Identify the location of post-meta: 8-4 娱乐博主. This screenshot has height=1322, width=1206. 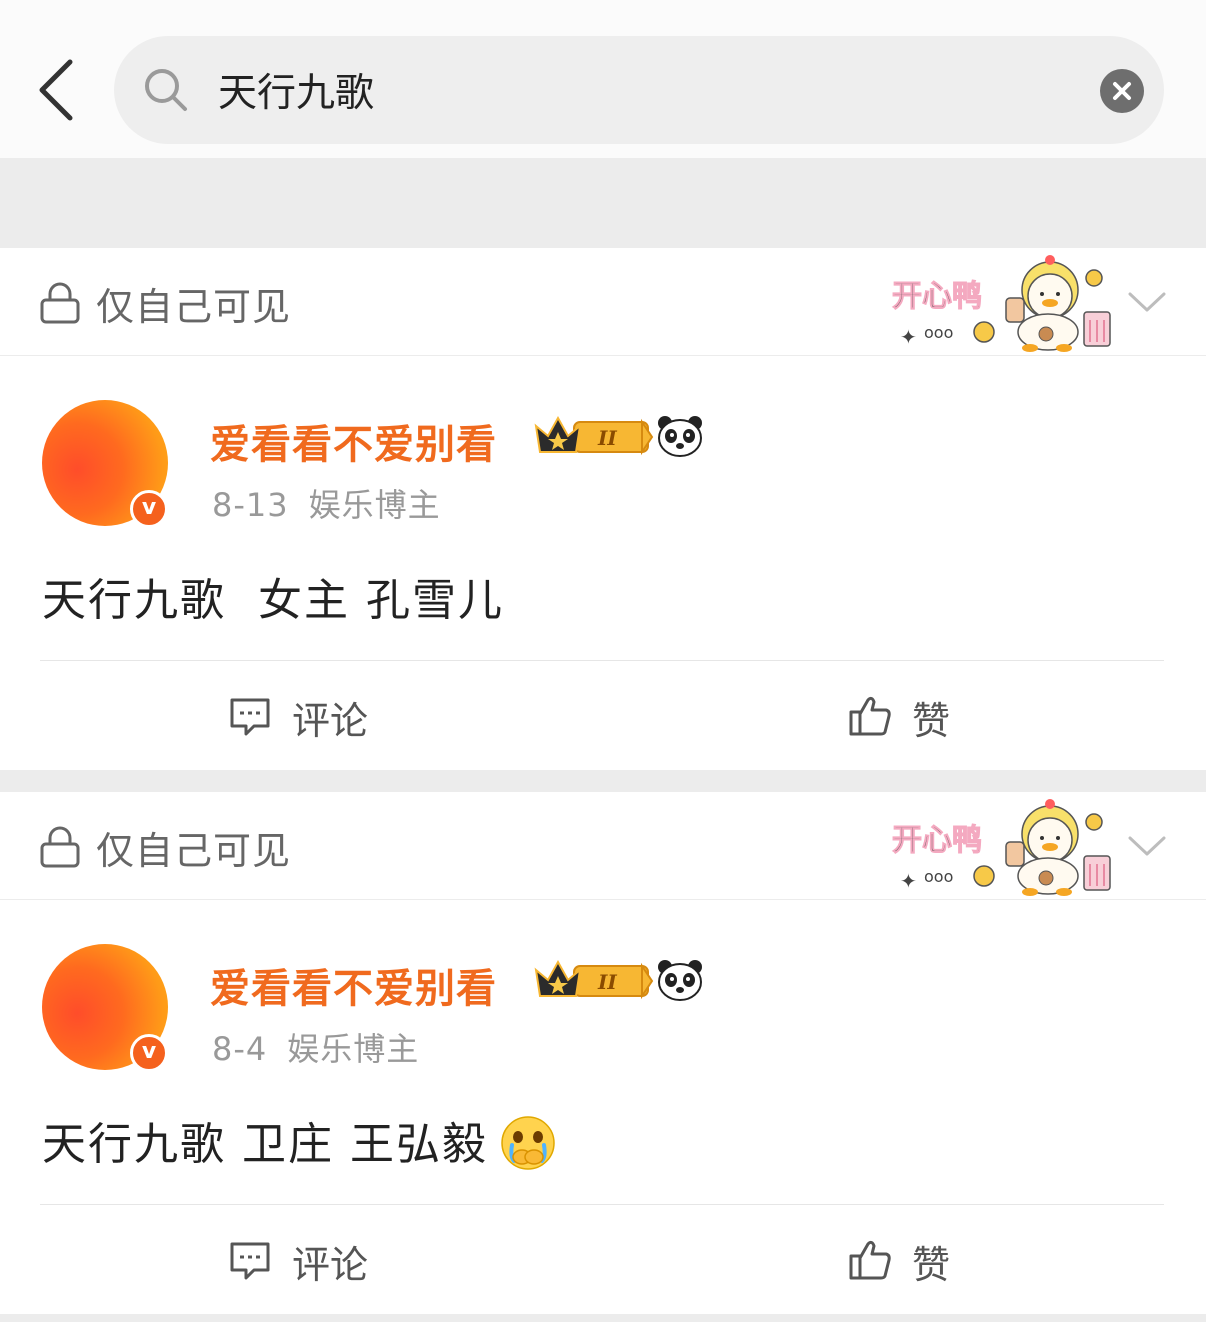
(325, 1047).